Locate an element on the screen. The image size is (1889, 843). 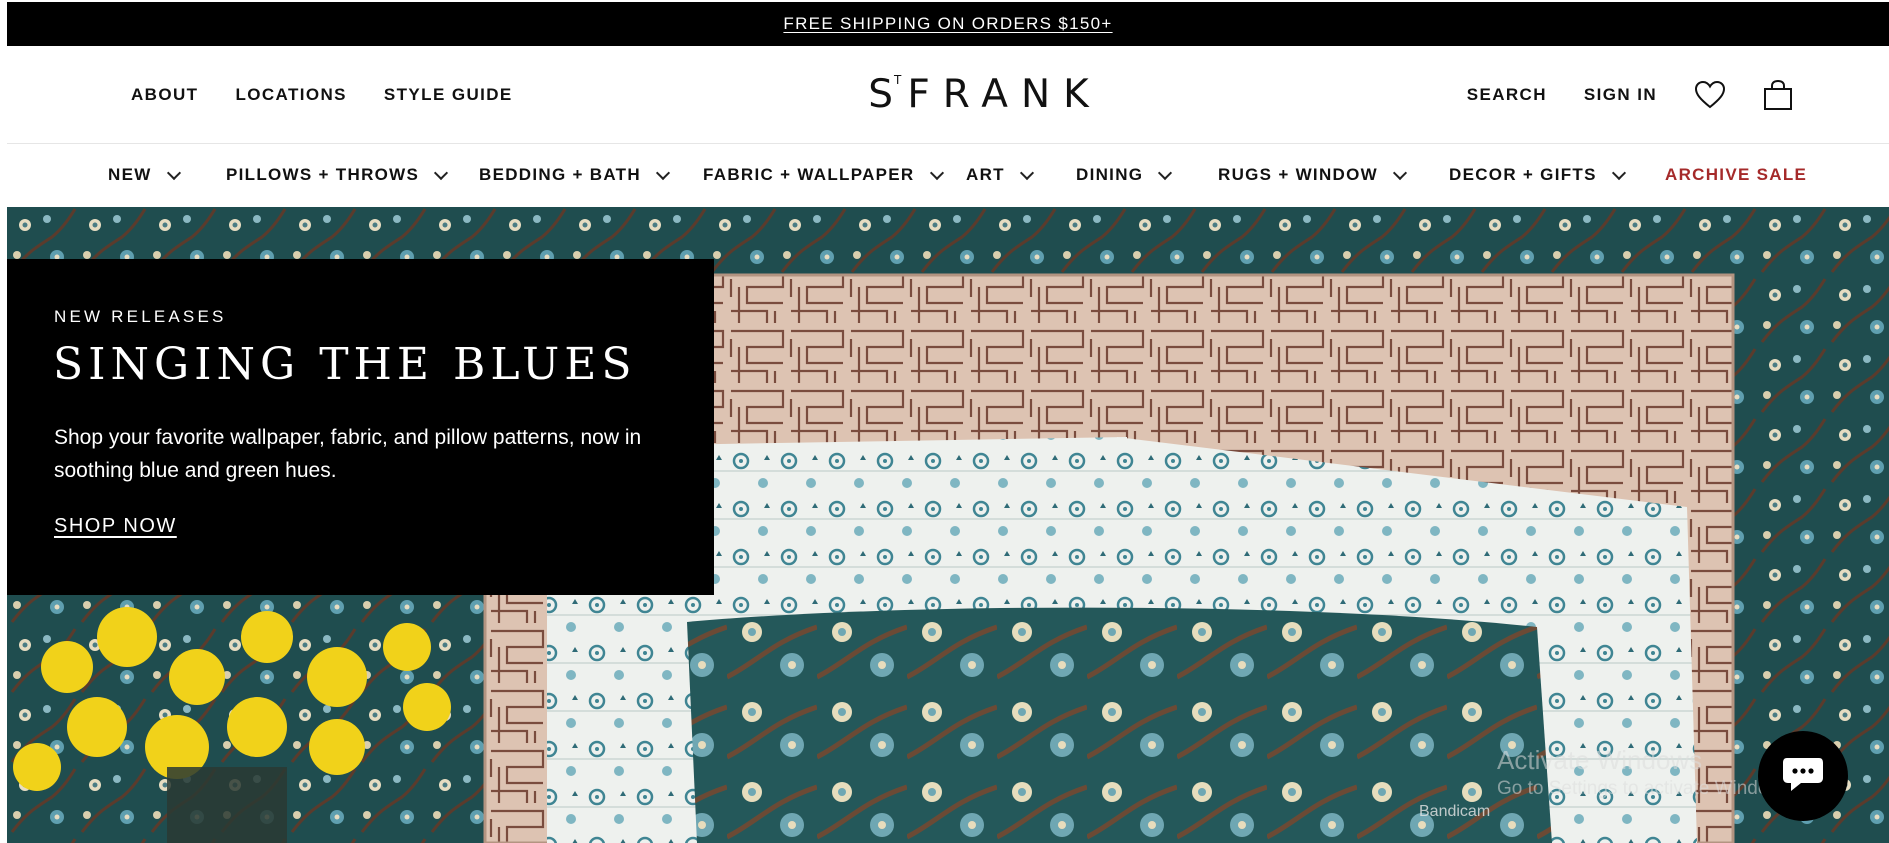
chat-button is located at coordinates (1803, 776).